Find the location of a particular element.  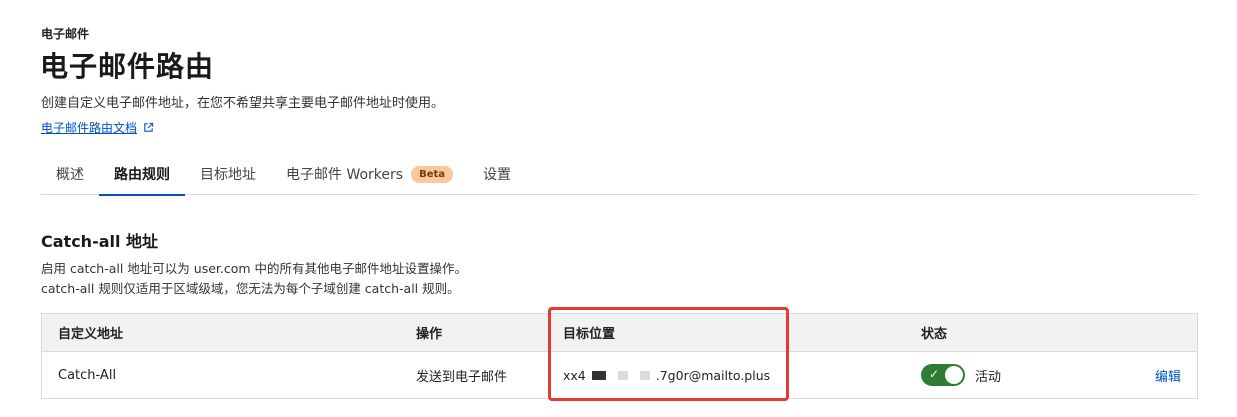

status-label: 活动 is located at coordinates (988, 377).